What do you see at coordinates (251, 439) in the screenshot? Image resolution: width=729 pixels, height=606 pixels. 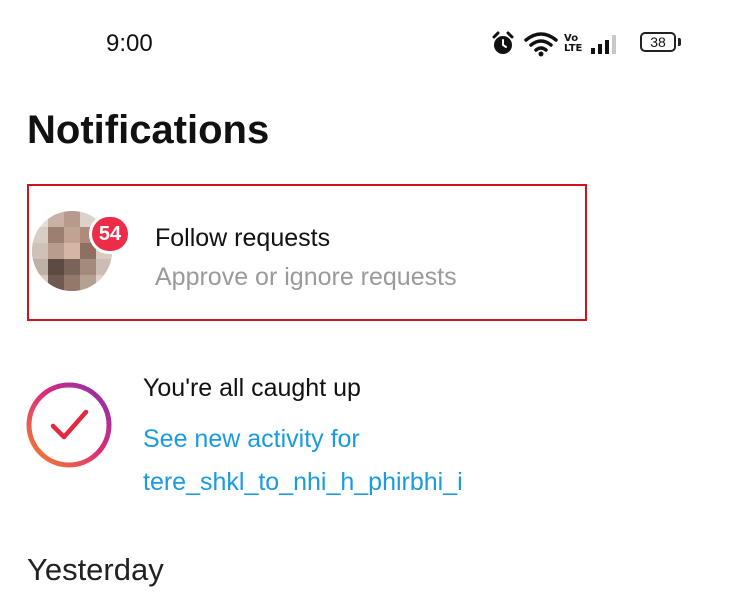 I see `see-new-activity-text: See new activity for` at bounding box center [251, 439].